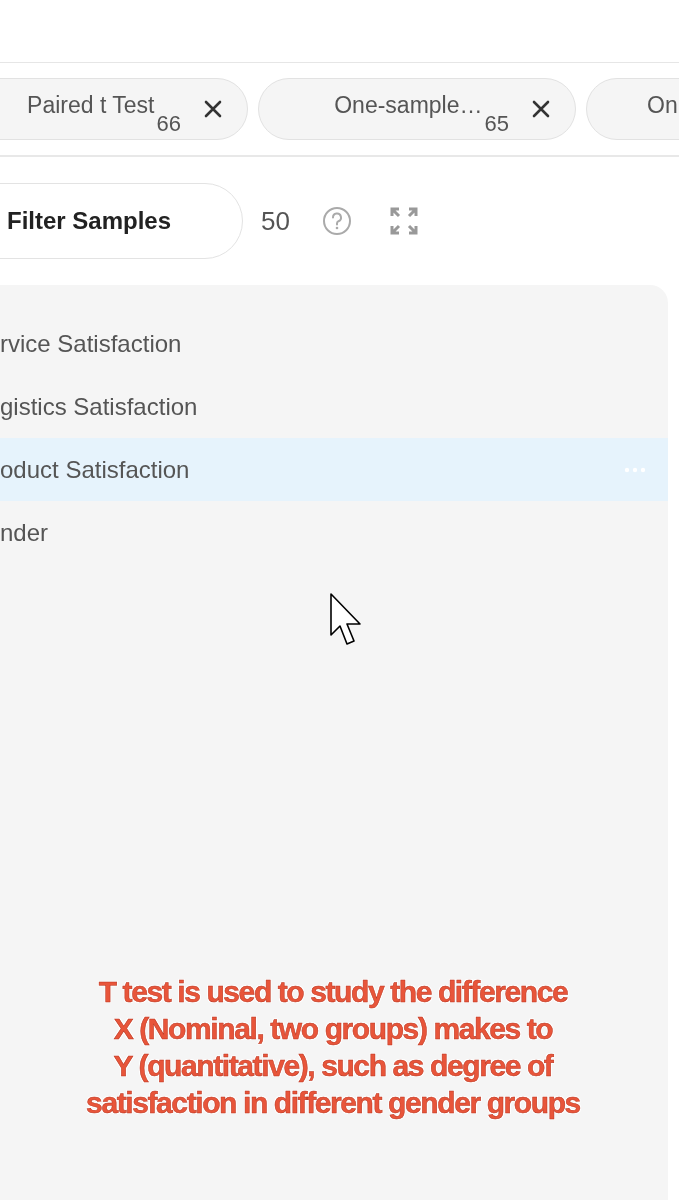  I want to click on mouse-cursor-icon, so click(347, 620).